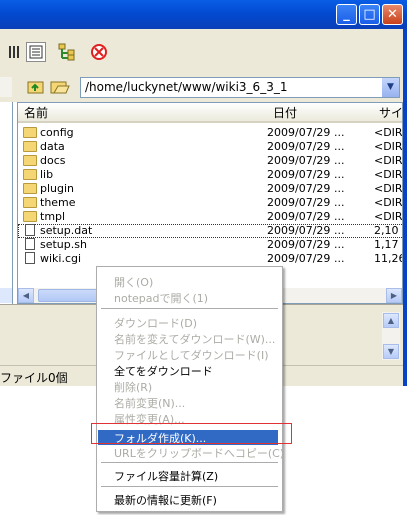 This screenshot has height=515, width=407. I want to click on file-name: theme, so click(58, 202).